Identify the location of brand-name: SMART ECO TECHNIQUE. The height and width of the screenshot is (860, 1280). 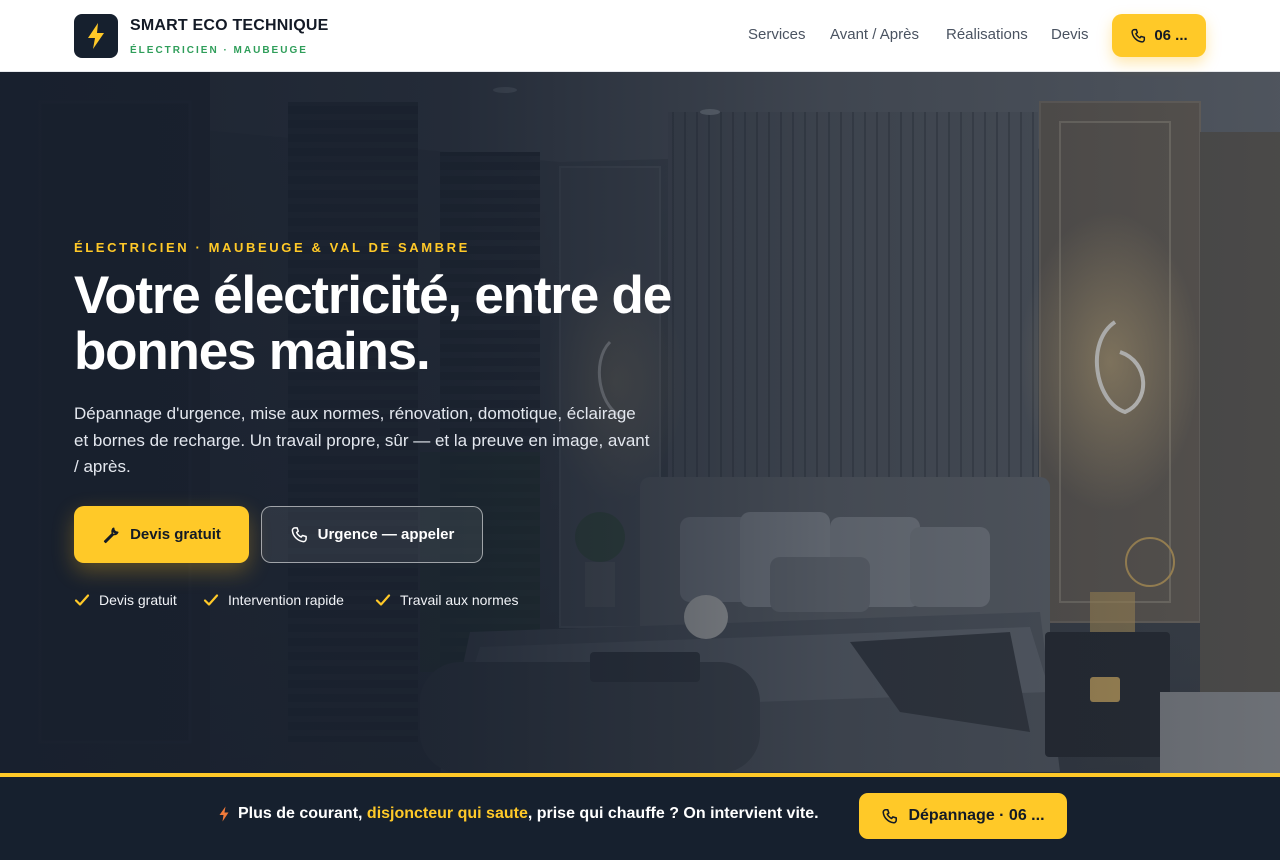
(229, 25).